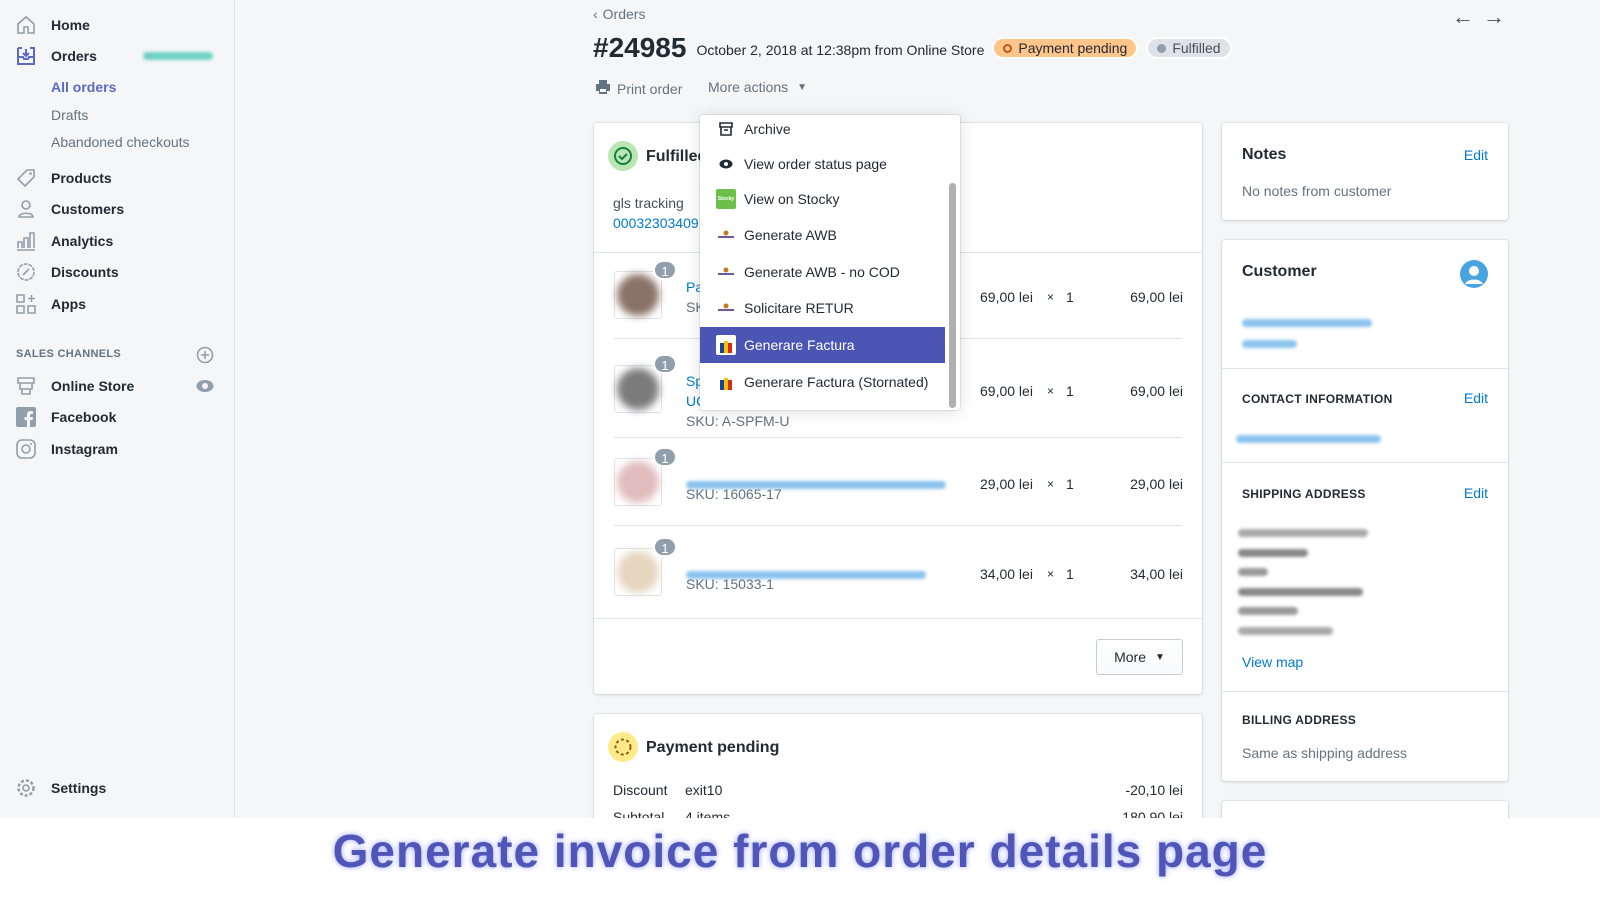 The width and height of the screenshot is (1600, 900). Describe the element at coordinates (704, 790) in the screenshot. I see `discount-code: exit10` at that location.